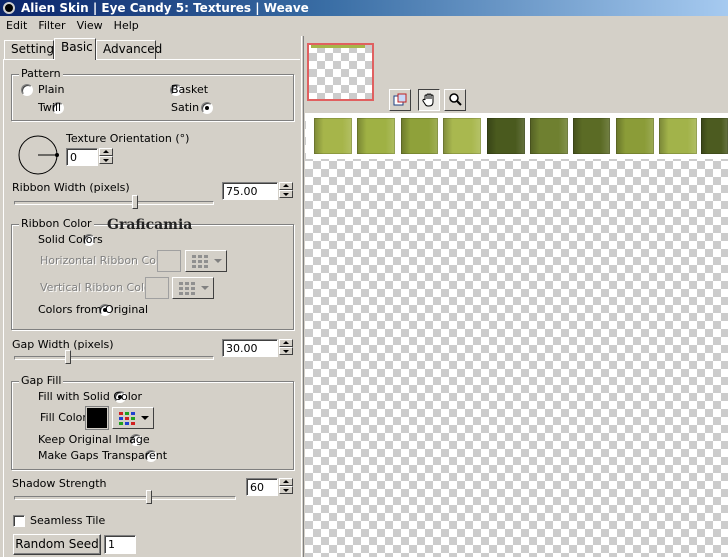 This screenshot has width=728, height=557. I want to click on hand-tool-button, so click(429, 100).